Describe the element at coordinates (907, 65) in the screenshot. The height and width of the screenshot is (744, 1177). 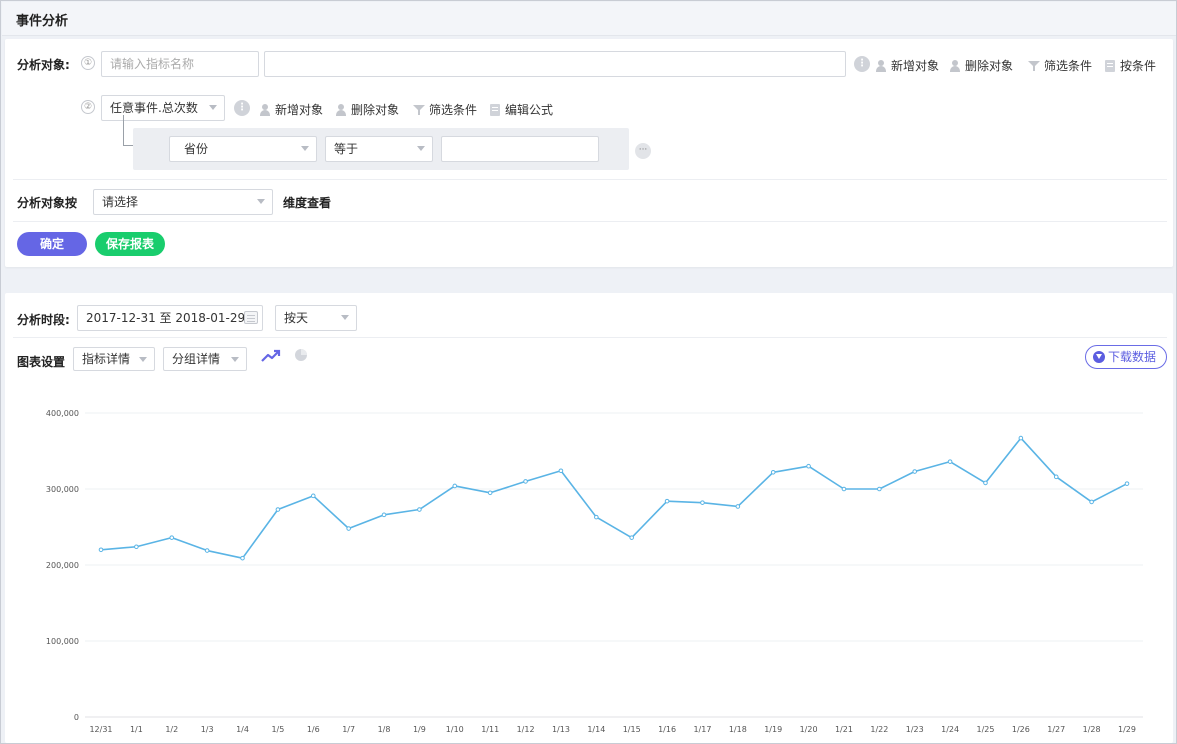
I see `add-subject-button: 新增对象` at that location.